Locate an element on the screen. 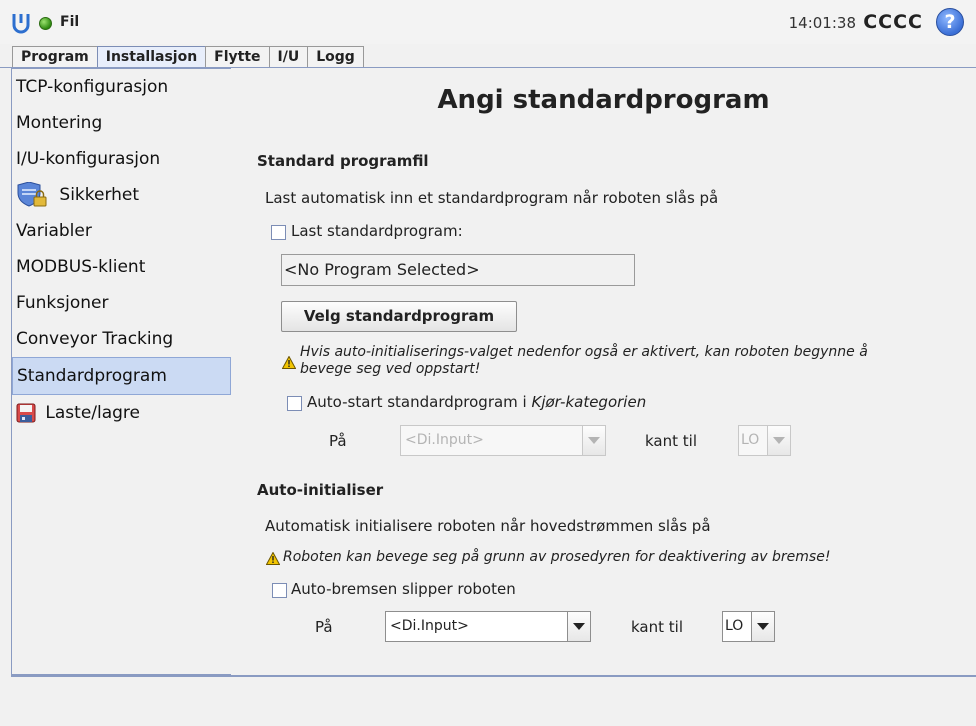  sidebar-item-label: Variabler is located at coordinates (54, 231).